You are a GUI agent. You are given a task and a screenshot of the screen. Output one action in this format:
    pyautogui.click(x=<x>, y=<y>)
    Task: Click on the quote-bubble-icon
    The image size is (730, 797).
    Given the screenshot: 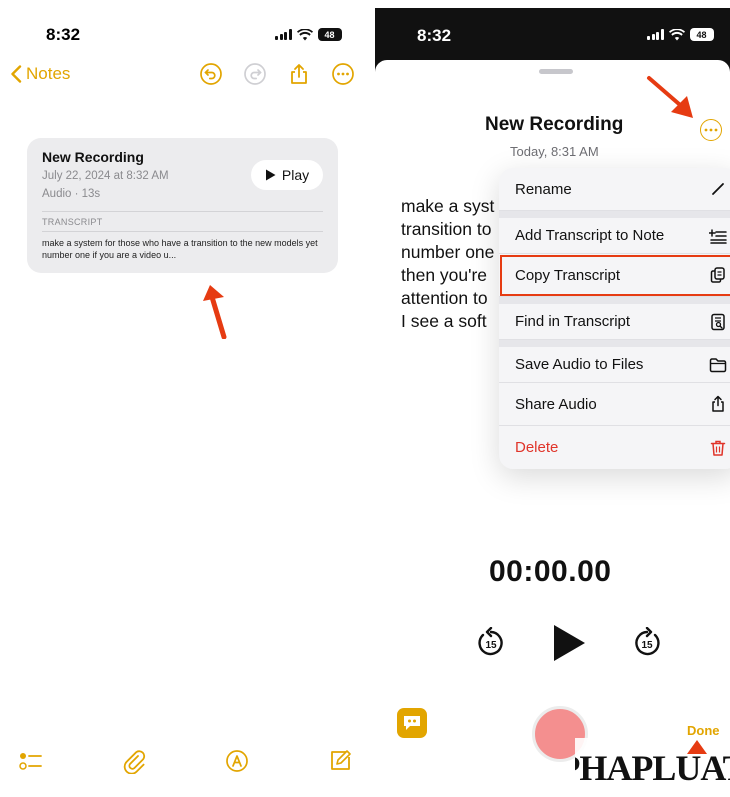 What is the action you would take?
    pyautogui.click(x=412, y=723)
    